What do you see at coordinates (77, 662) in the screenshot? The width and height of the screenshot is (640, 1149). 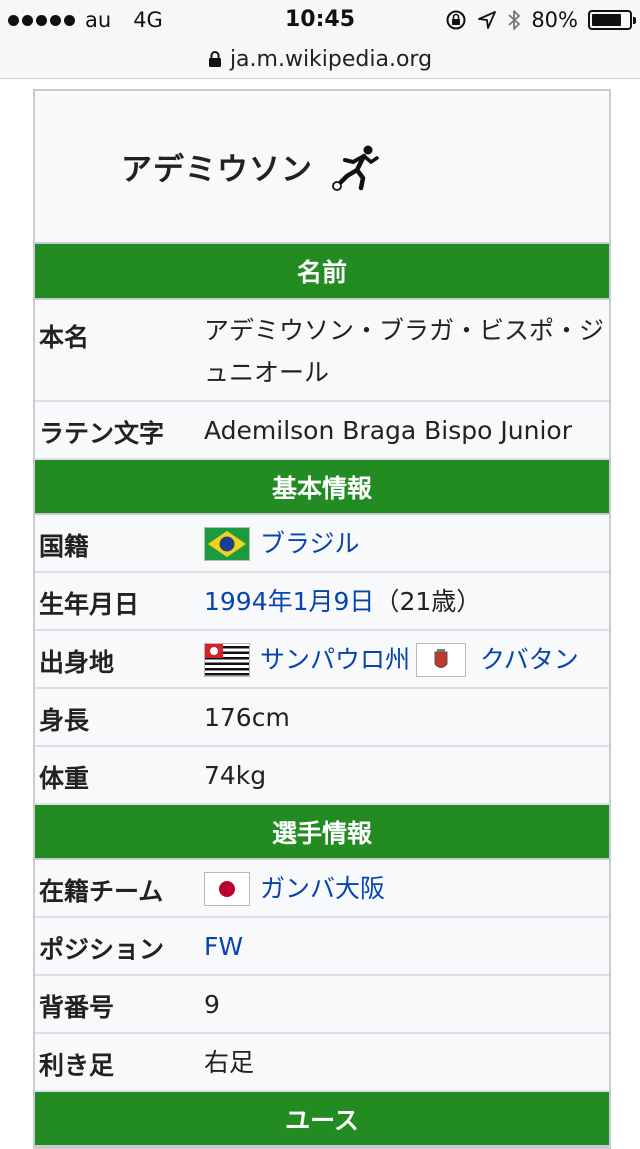 I see `row-label: 出身地` at bounding box center [77, 662].